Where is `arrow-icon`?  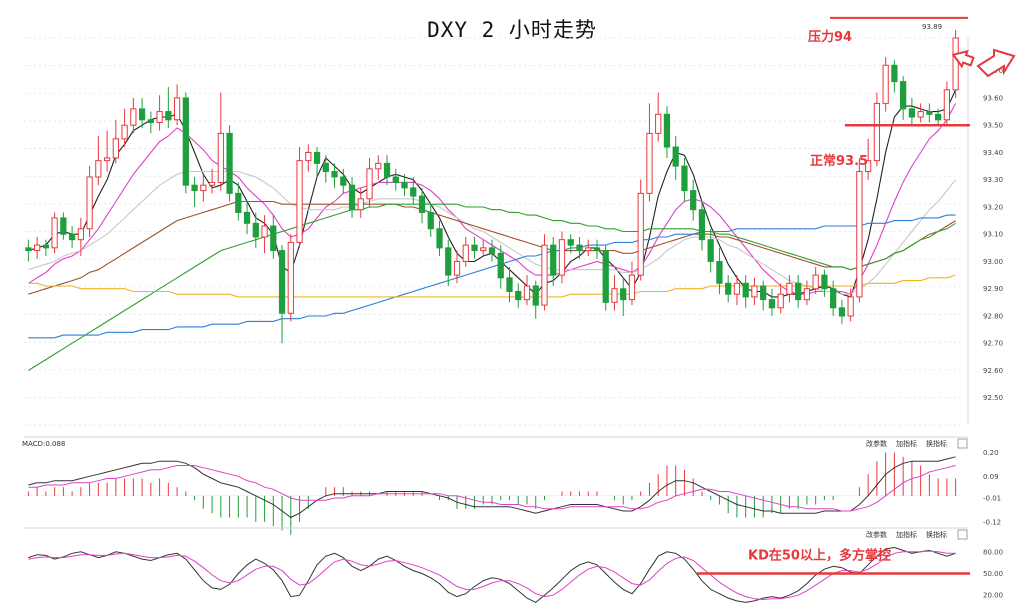 arrow-icon is located at coordinates (996, 63).